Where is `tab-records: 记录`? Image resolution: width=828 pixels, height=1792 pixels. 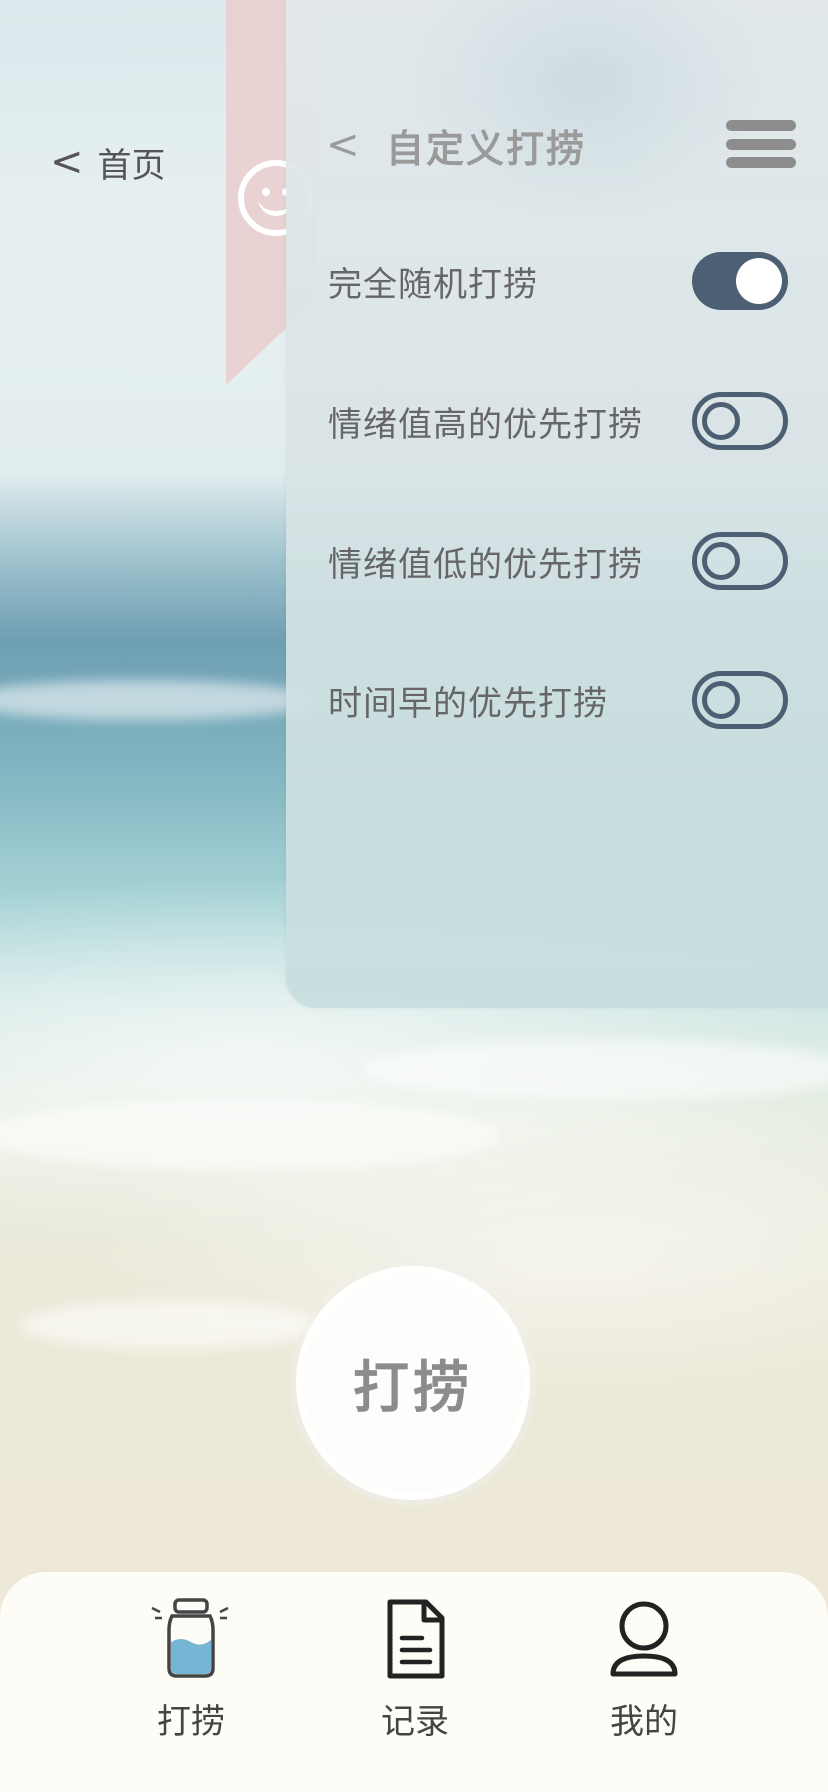 tab-records: 记录 is located at coordinates (415, 1668).